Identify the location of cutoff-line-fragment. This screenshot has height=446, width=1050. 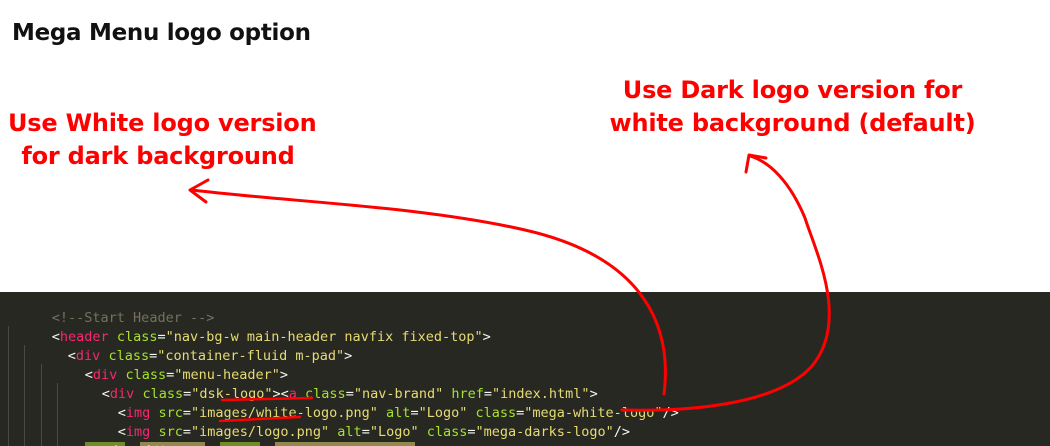
(250, 444).